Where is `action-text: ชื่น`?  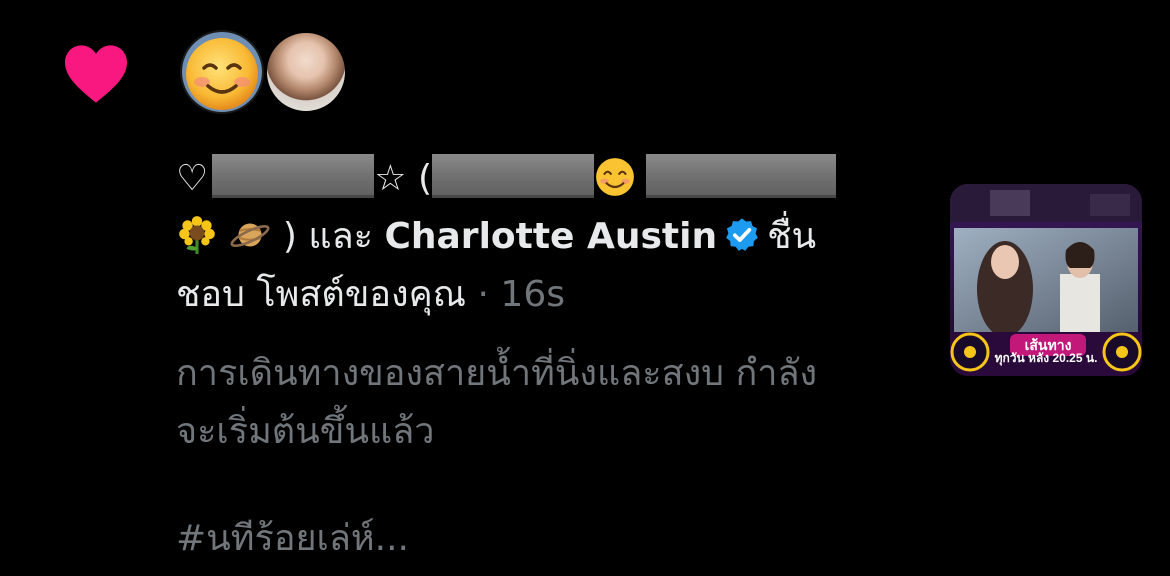
action-text: ชื่น is located at coordinates (792, 236).